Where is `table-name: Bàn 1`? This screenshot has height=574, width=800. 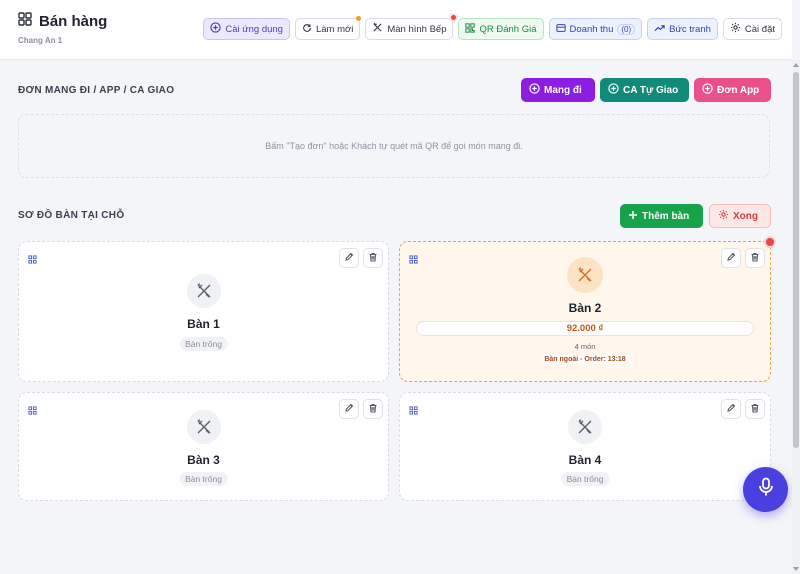 table-name: Bàn 1 is located at coordinates (203, 324).